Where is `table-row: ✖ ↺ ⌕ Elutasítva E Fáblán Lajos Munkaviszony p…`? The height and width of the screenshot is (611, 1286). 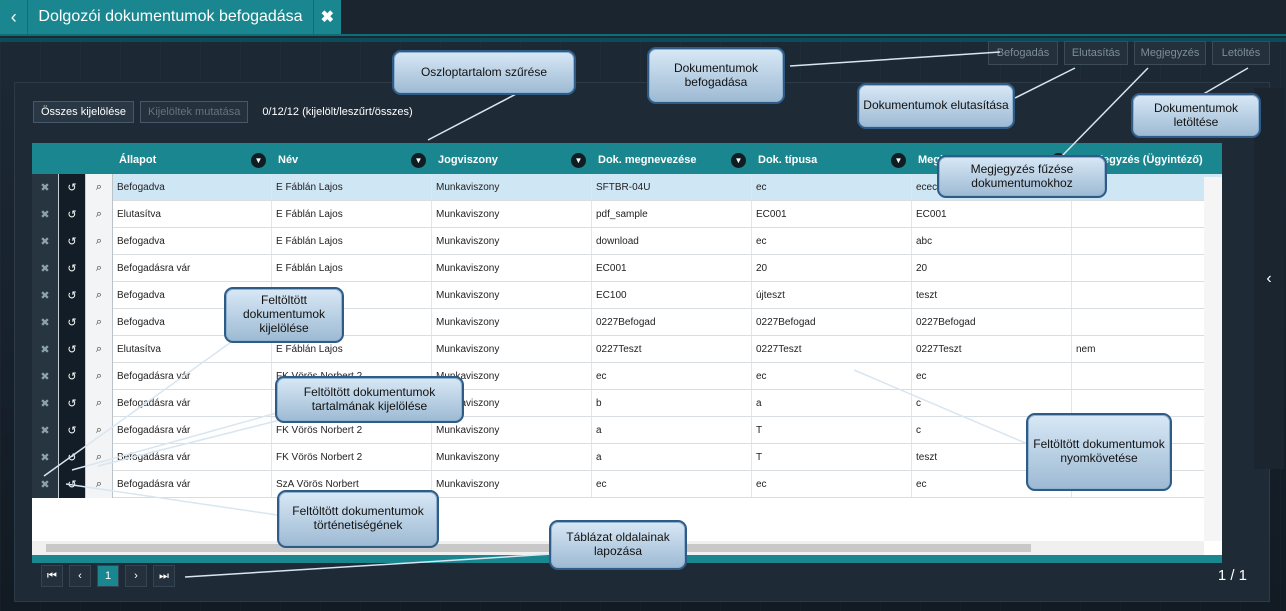
table-row: ✖ ↺ ⌕ Elutasítva E Fáblán Lajos Munkaviszony p… is located at coordinates (627, 214).